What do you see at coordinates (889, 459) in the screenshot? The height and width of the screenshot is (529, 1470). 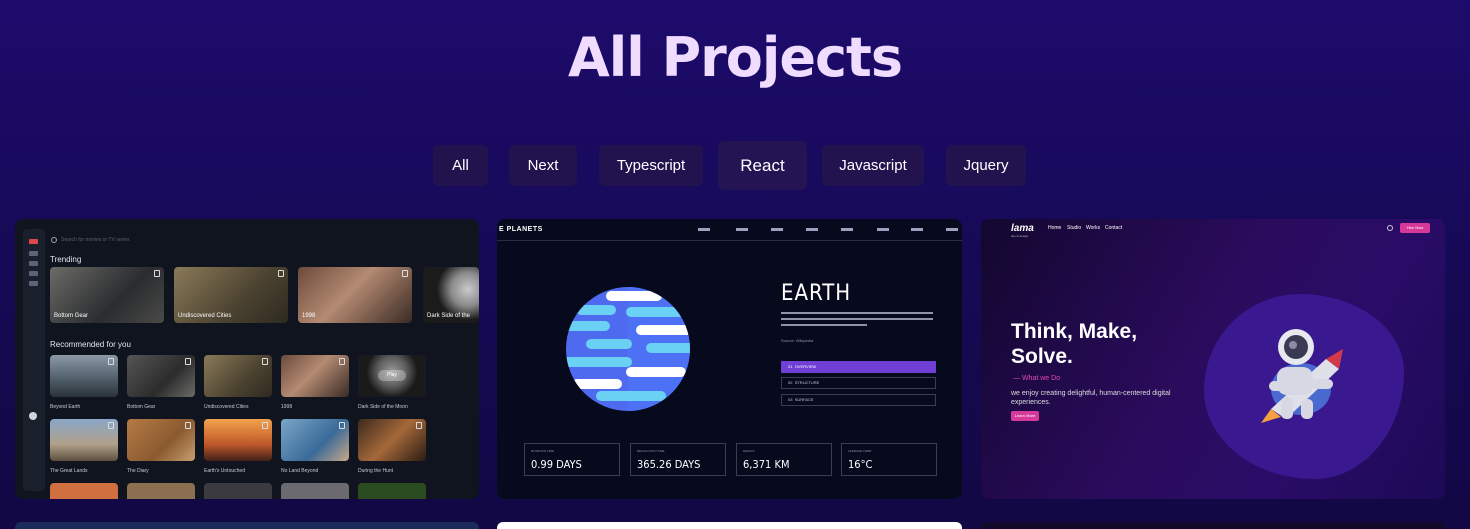 I see `stat-temperature: AVERAGE TEMP. 16°C` at bounding box center [889, 459].